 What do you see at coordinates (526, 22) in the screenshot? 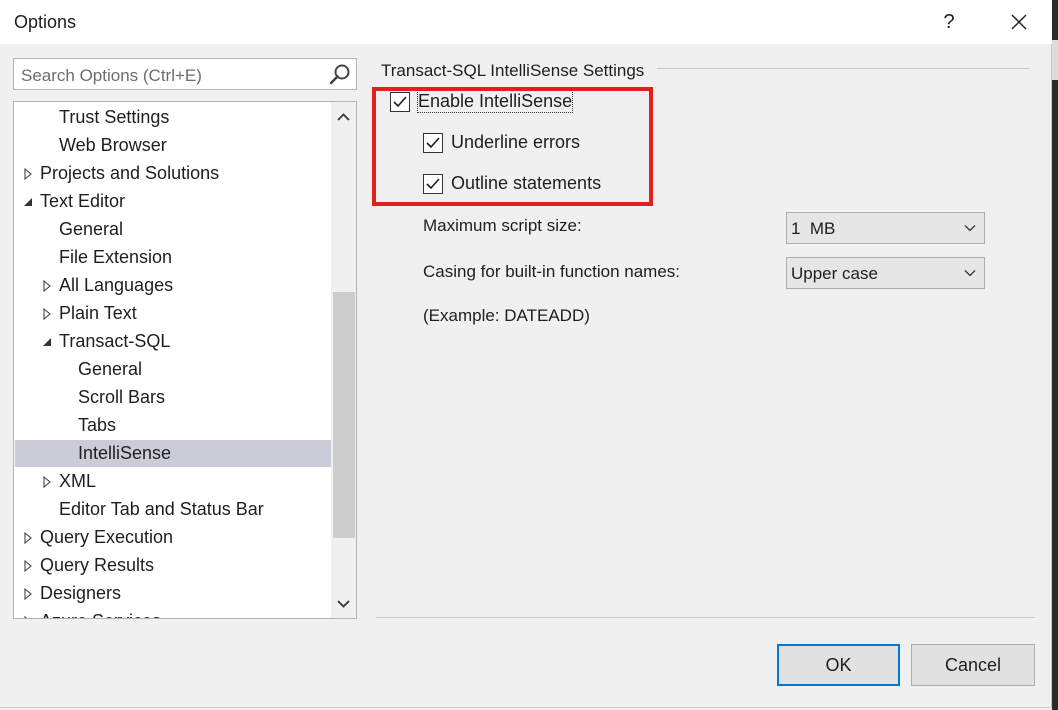
I see `title-bar: Options ?` at bounding box center [526, 22].